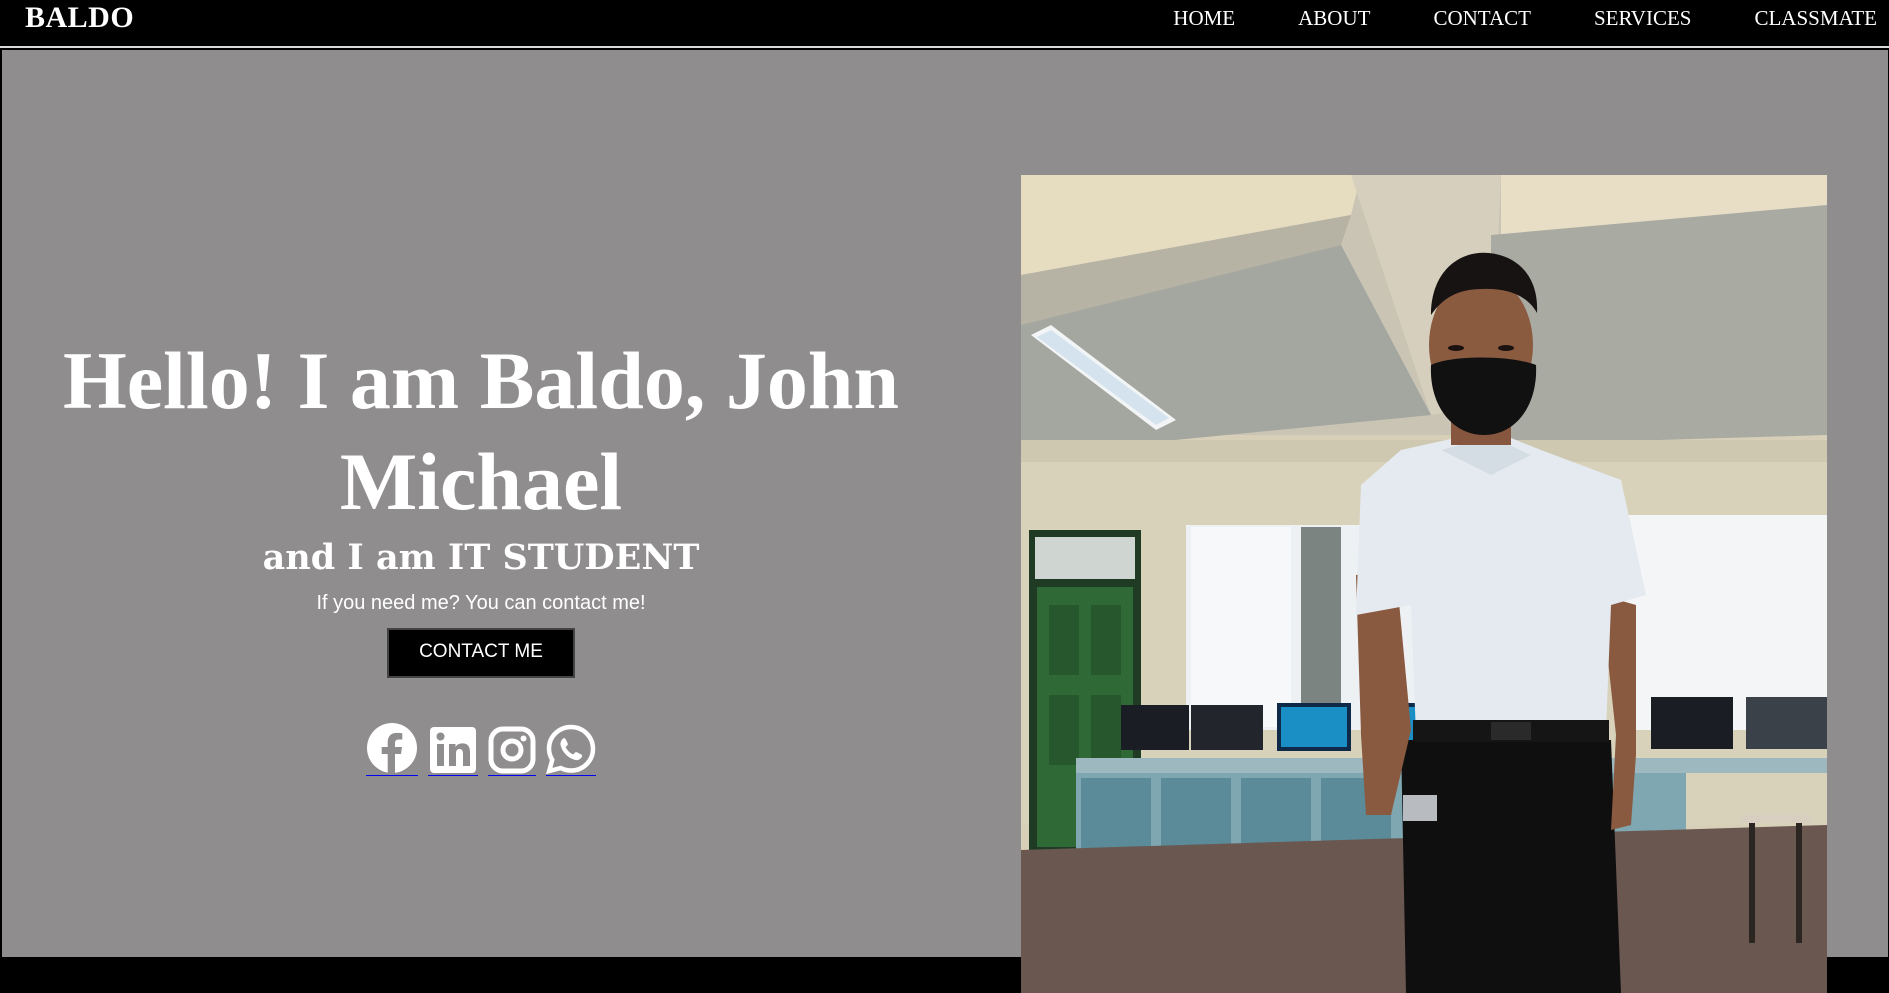 This screenshot has width=1889, height=993. I want to click on hero-tagline: If you need me? You can contact me!, so click(481, 603).